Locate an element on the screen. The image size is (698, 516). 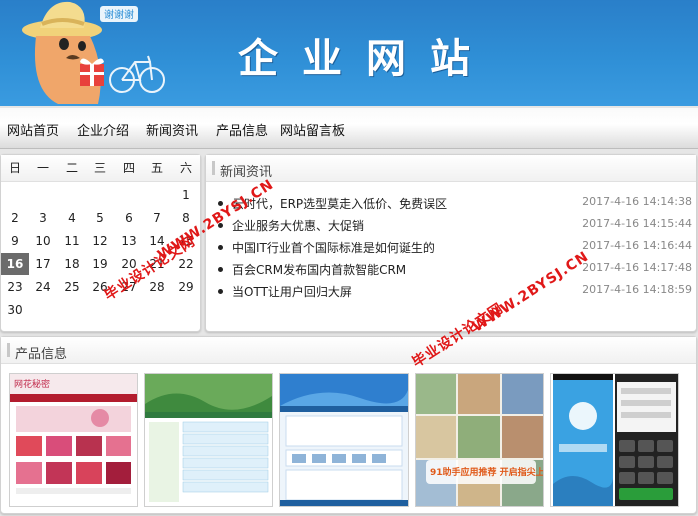
calendar-day-today: 16 is located at coordinates (15, 264).